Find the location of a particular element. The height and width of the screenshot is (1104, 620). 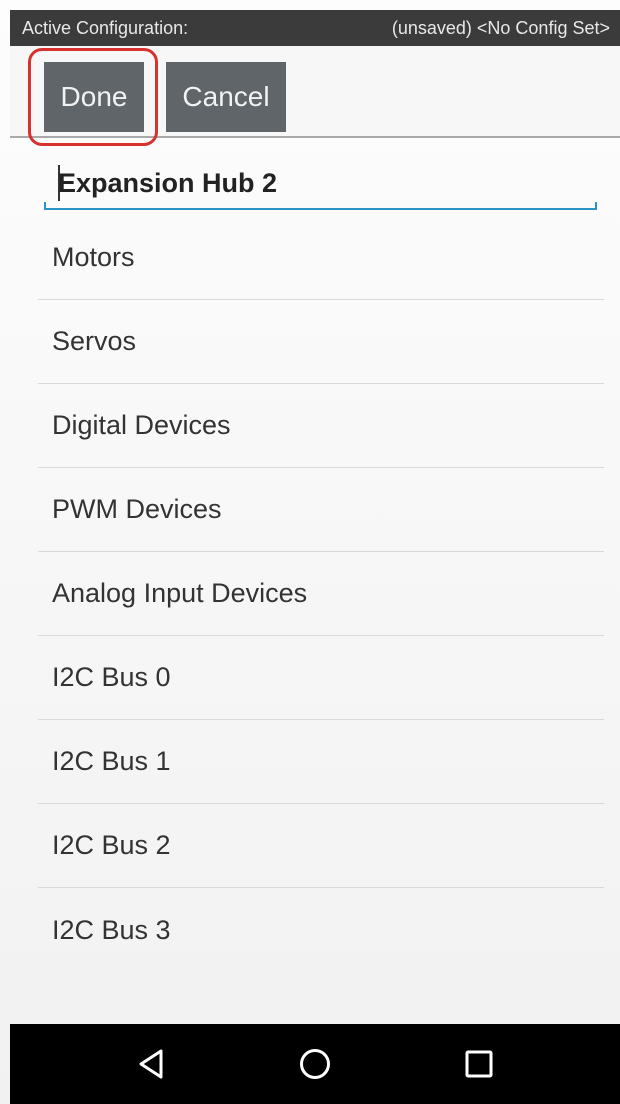

home-button is located at coordinates (315, 1064).